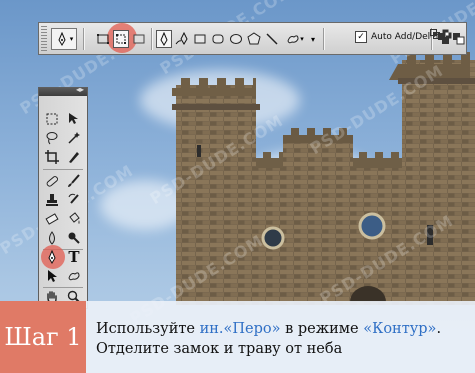  Describe the element at coordinates (44, 38) in the screenshot. I see `options-bar-grip` at that location.